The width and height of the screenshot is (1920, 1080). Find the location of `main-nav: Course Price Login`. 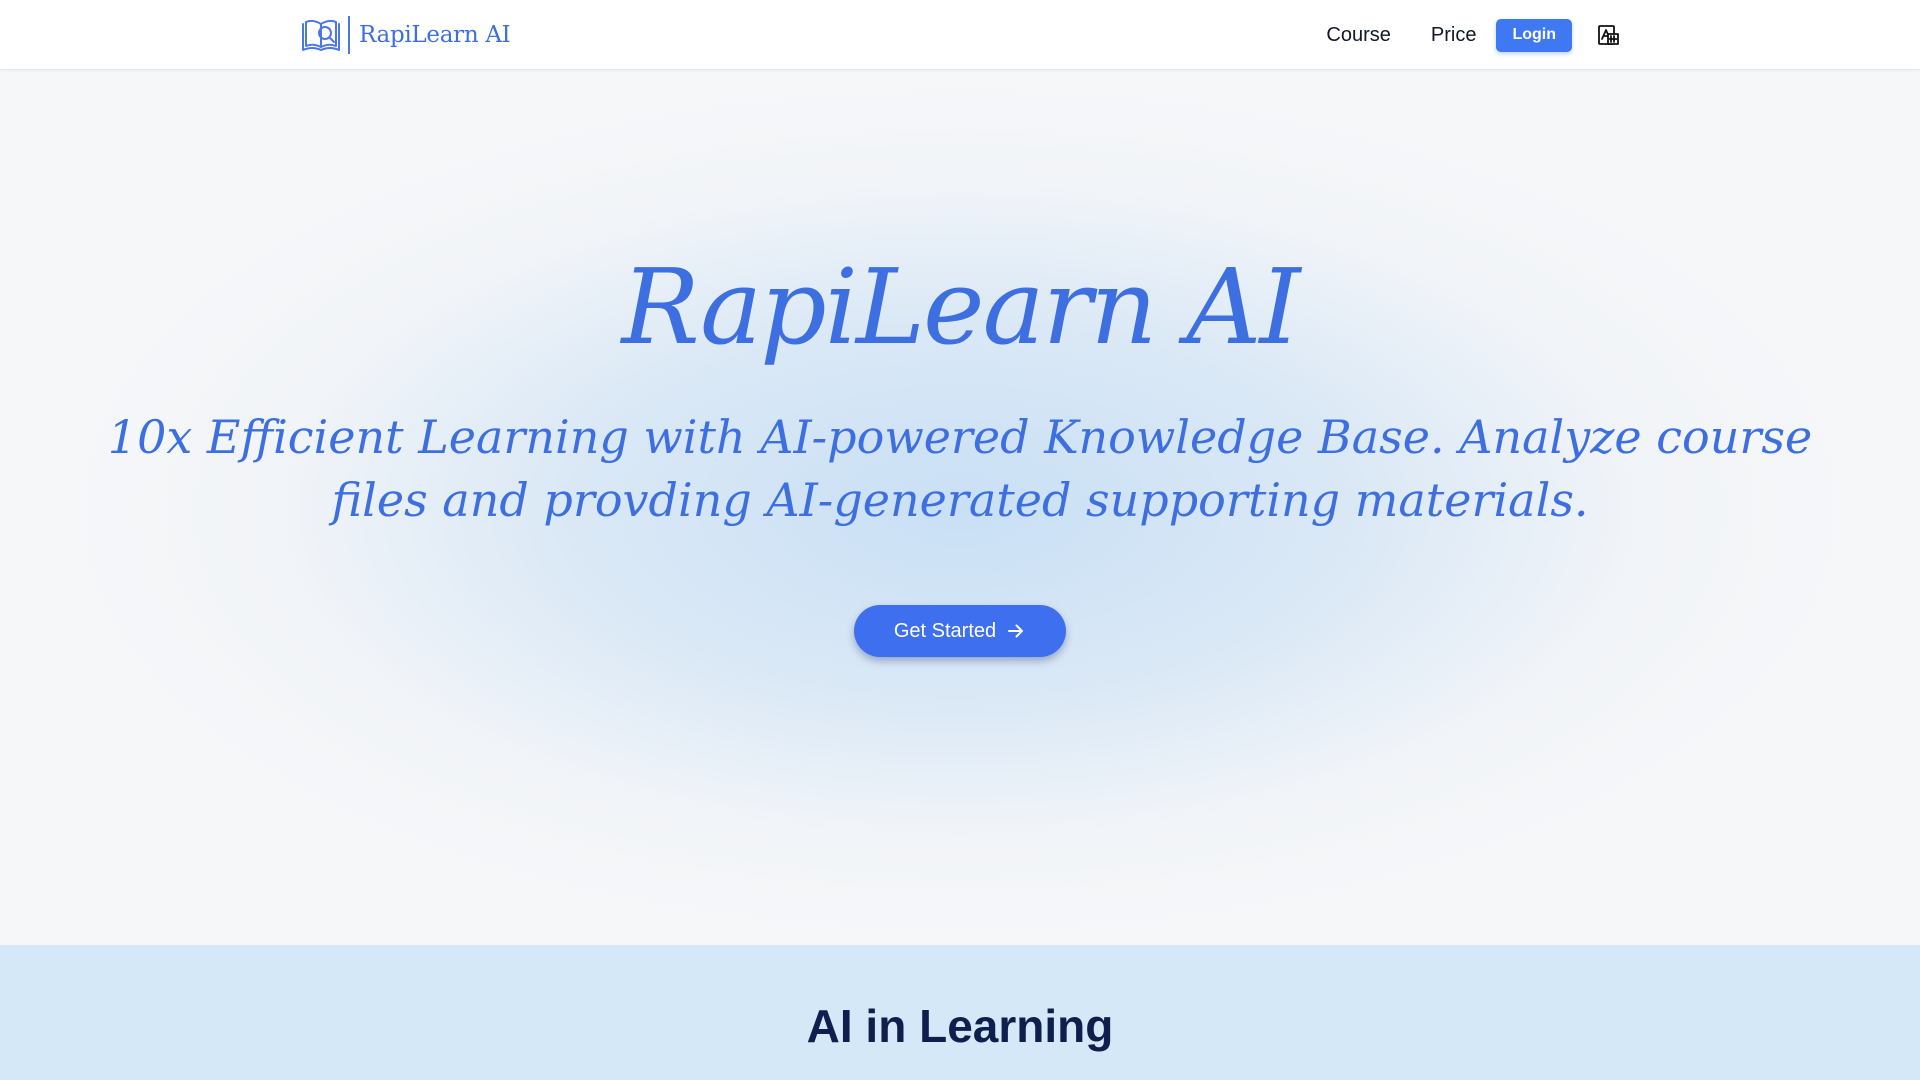

main-nav: Course Price Login is located at coordinates (1473, 35).